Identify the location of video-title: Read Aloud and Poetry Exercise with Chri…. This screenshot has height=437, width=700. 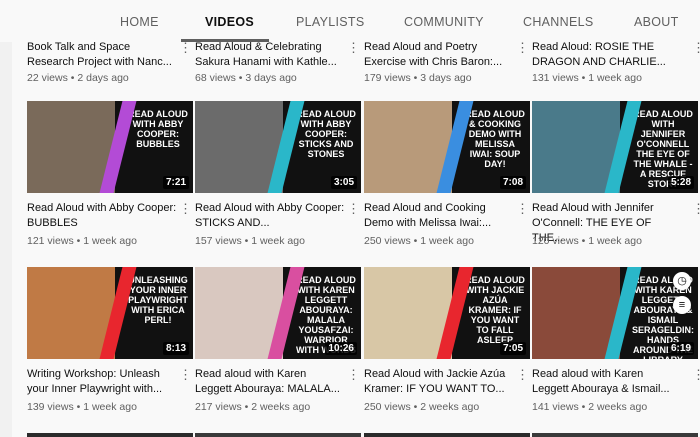
(439, 55).